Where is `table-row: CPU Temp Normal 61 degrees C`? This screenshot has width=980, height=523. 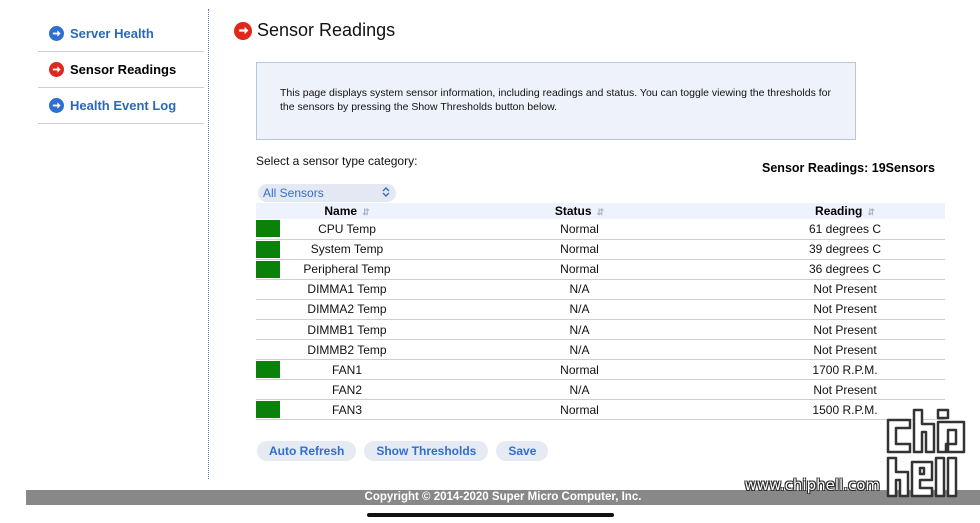
table-row: CPU Temp Normal 61 degrees C is located at coordinates (600, 229).